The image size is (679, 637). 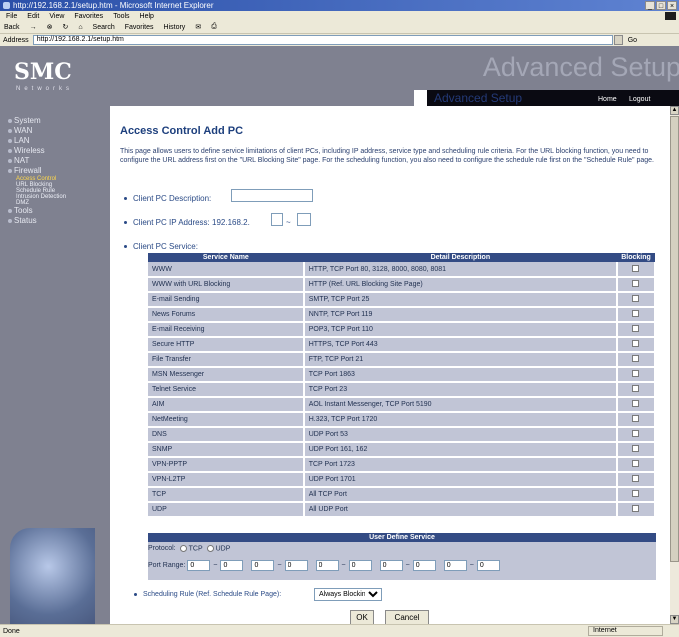 What do you see at coordinates (650, 5) in the screenshot?
I see `minimize-button: _` at bounding box center [650, 5].